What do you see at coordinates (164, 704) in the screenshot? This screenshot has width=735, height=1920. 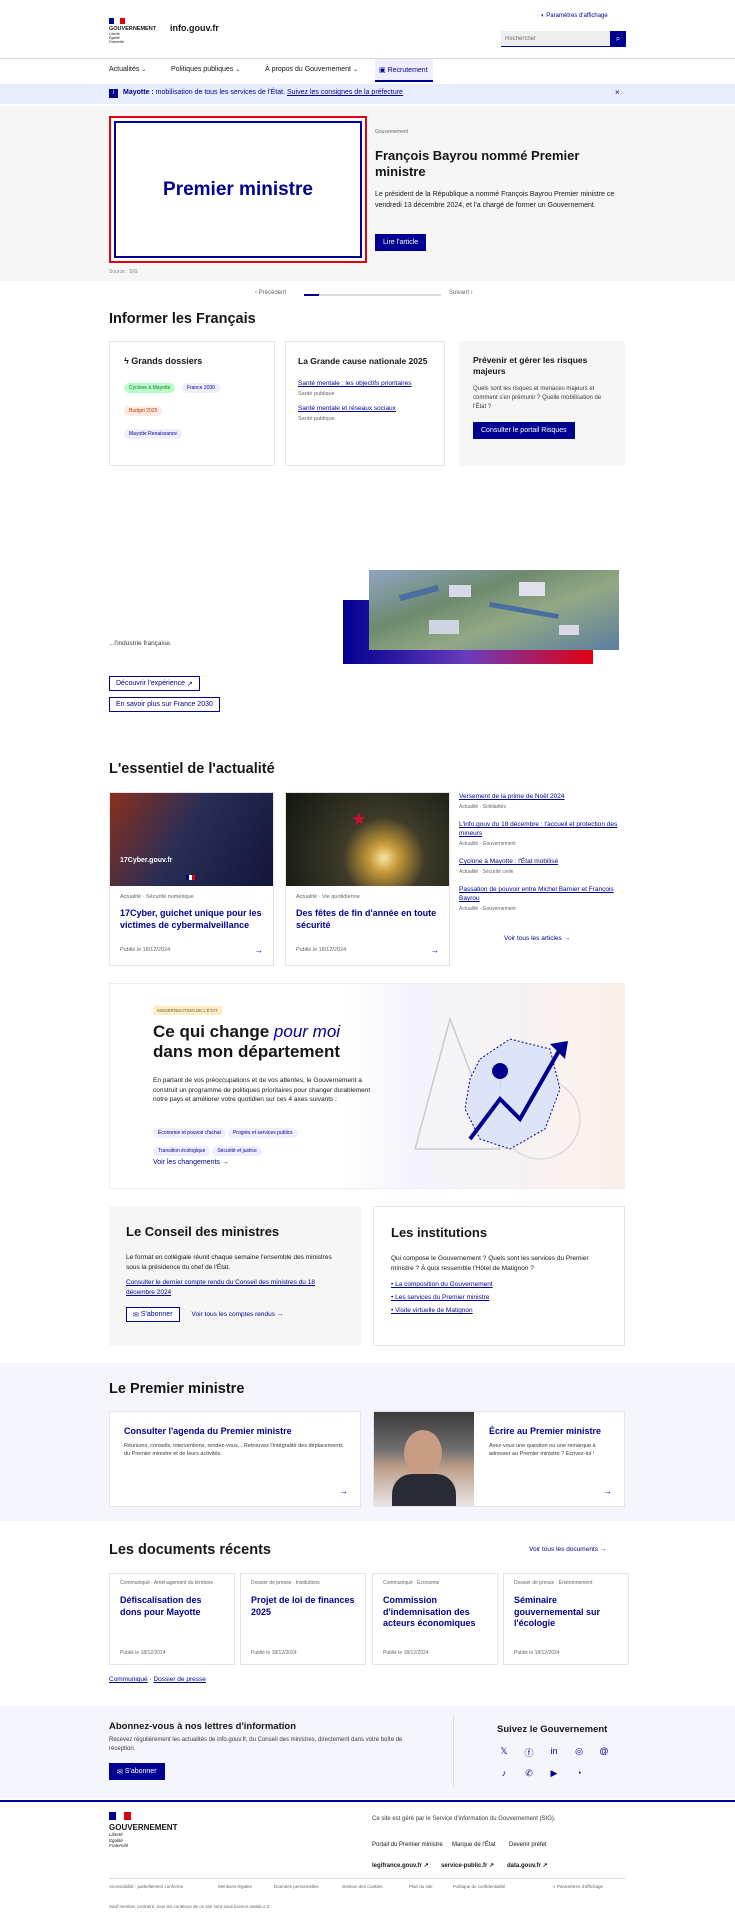 I see `france2030-more-button: En savoir plus sur France 2030` at bounding box center [164, 704].